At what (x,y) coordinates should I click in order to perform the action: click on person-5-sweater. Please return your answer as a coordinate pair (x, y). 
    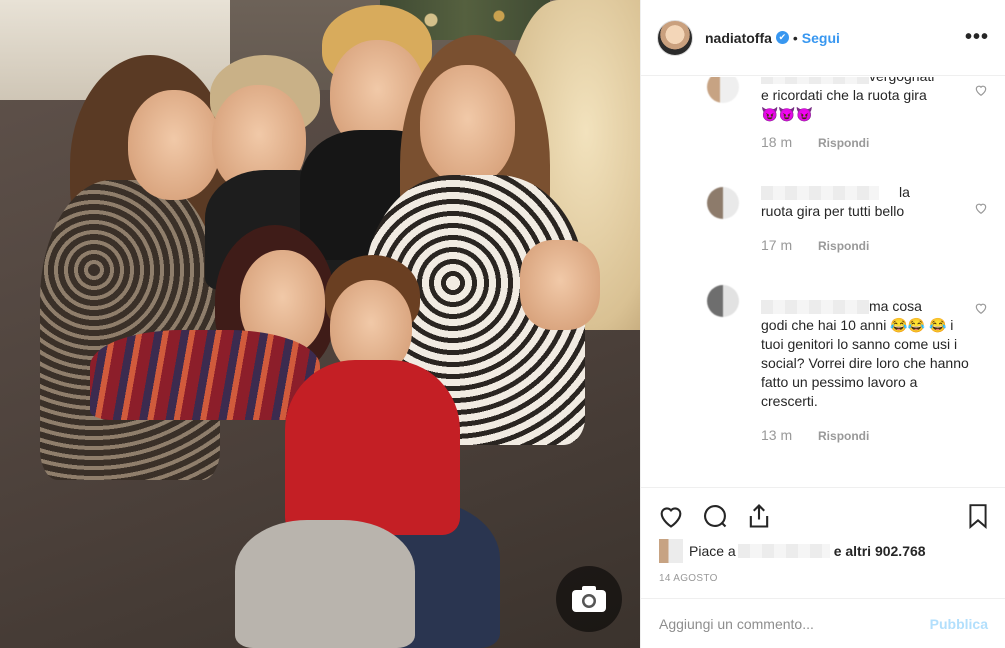
    Looking at the image, I should click on (205, 375).